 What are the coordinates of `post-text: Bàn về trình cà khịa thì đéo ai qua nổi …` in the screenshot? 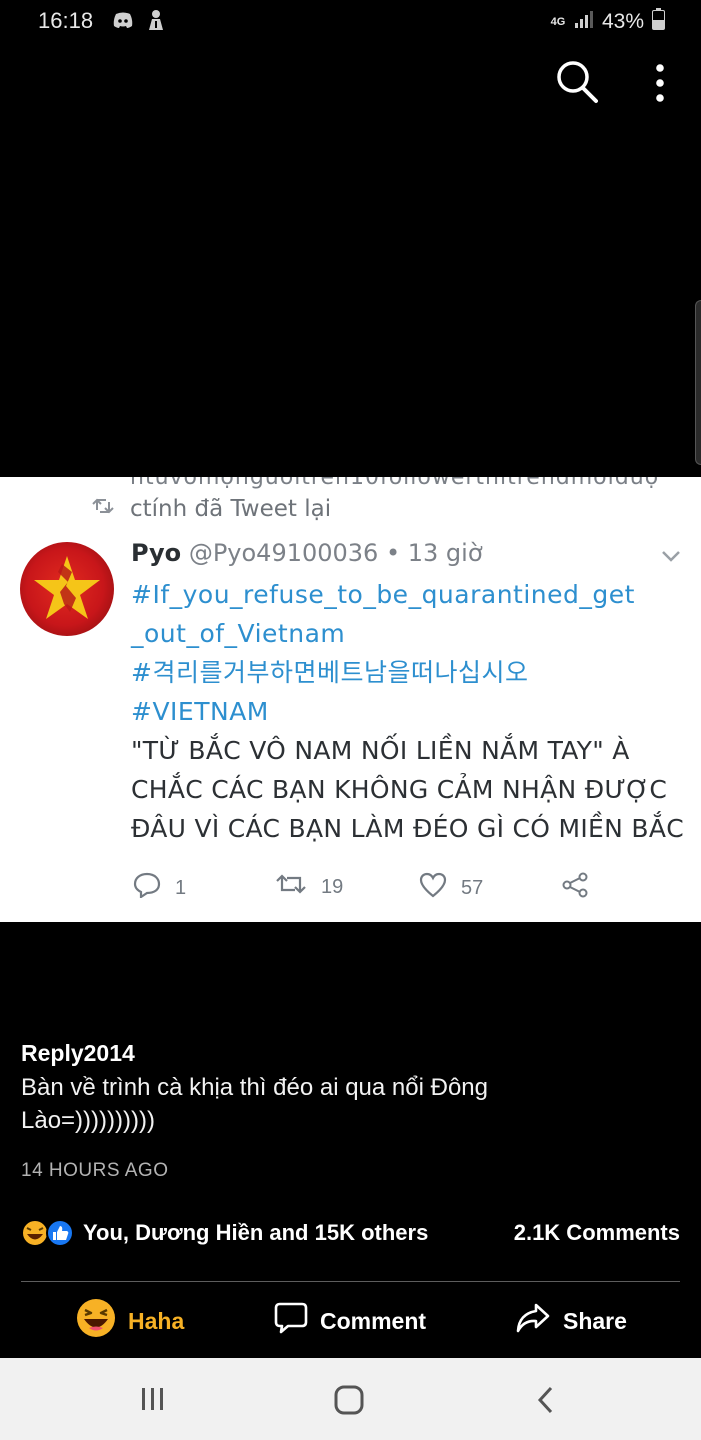 It's located at (254, 1104).